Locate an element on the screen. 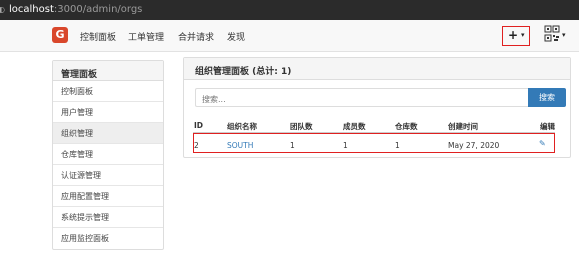 The width and height of the screenshot is (579, 264). create-new-button: + ▾ is located at coordinates (516, 36).